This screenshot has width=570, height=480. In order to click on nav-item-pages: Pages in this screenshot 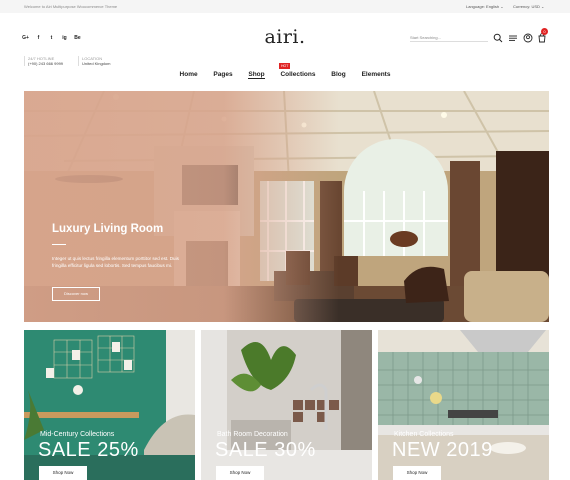, I will do `click(222, 74)`.